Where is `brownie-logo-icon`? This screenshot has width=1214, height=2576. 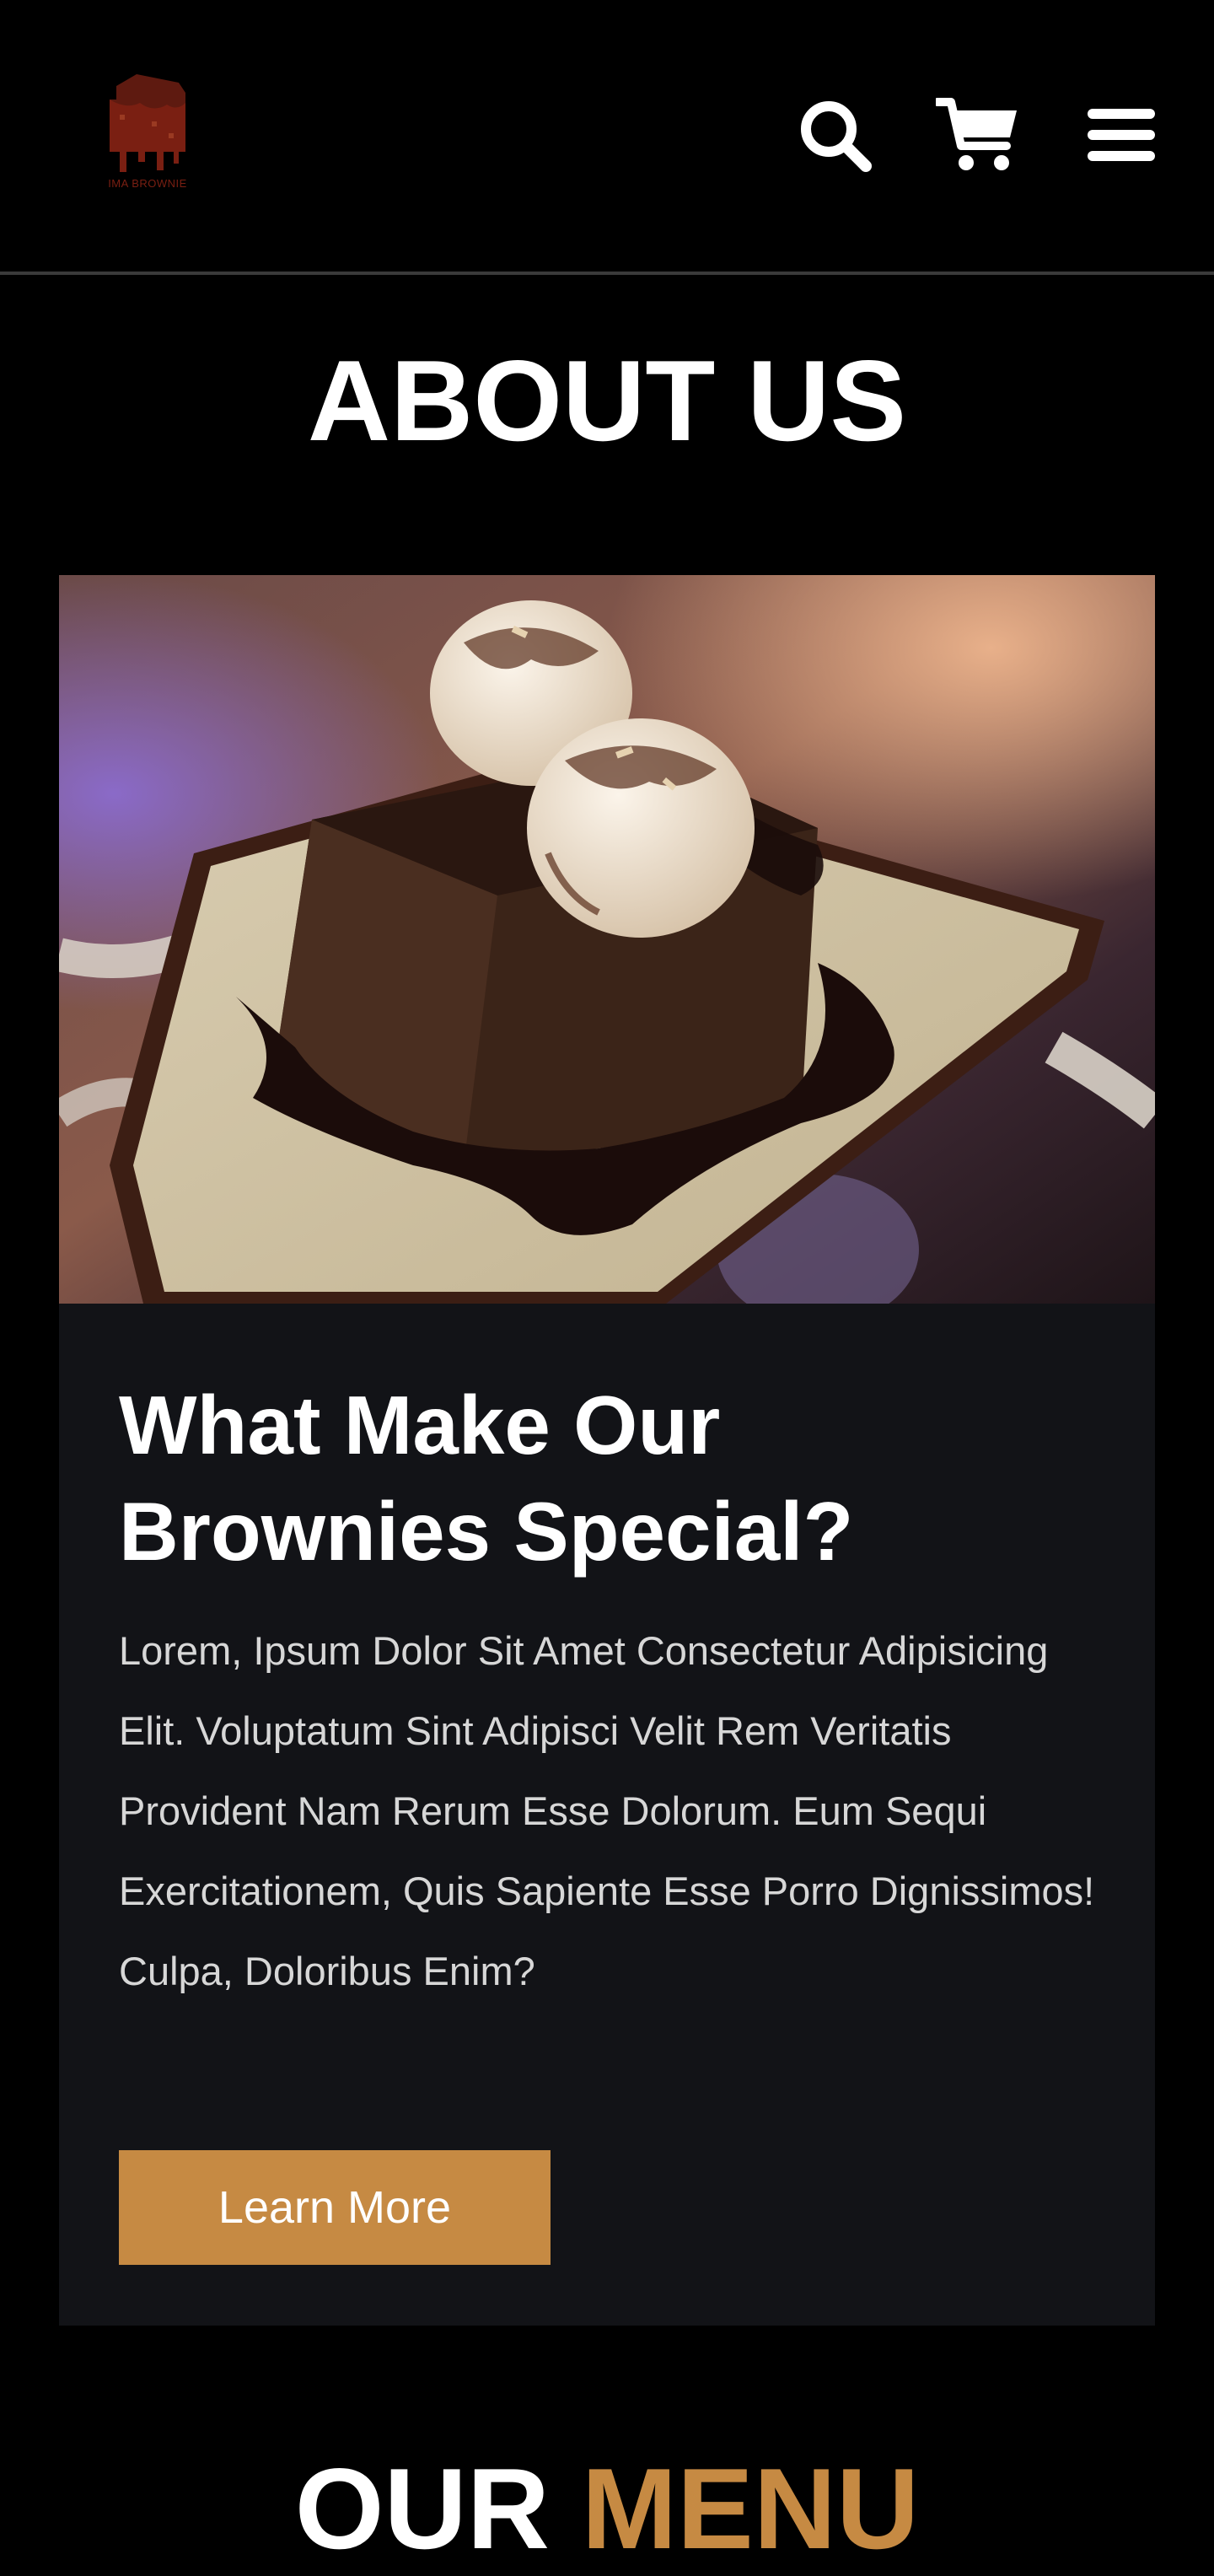 brownie-logo-icon is located at coordinates (147, 123).